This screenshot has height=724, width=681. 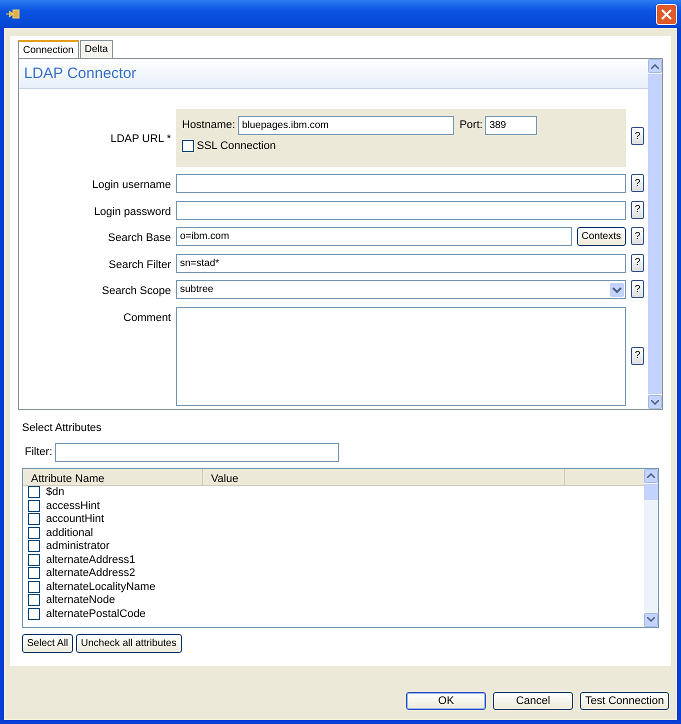 What do you see at coordinates (601, 236) in the screenshot?
I see `contexts-button: Contexts` at bounding box center [601, 236].